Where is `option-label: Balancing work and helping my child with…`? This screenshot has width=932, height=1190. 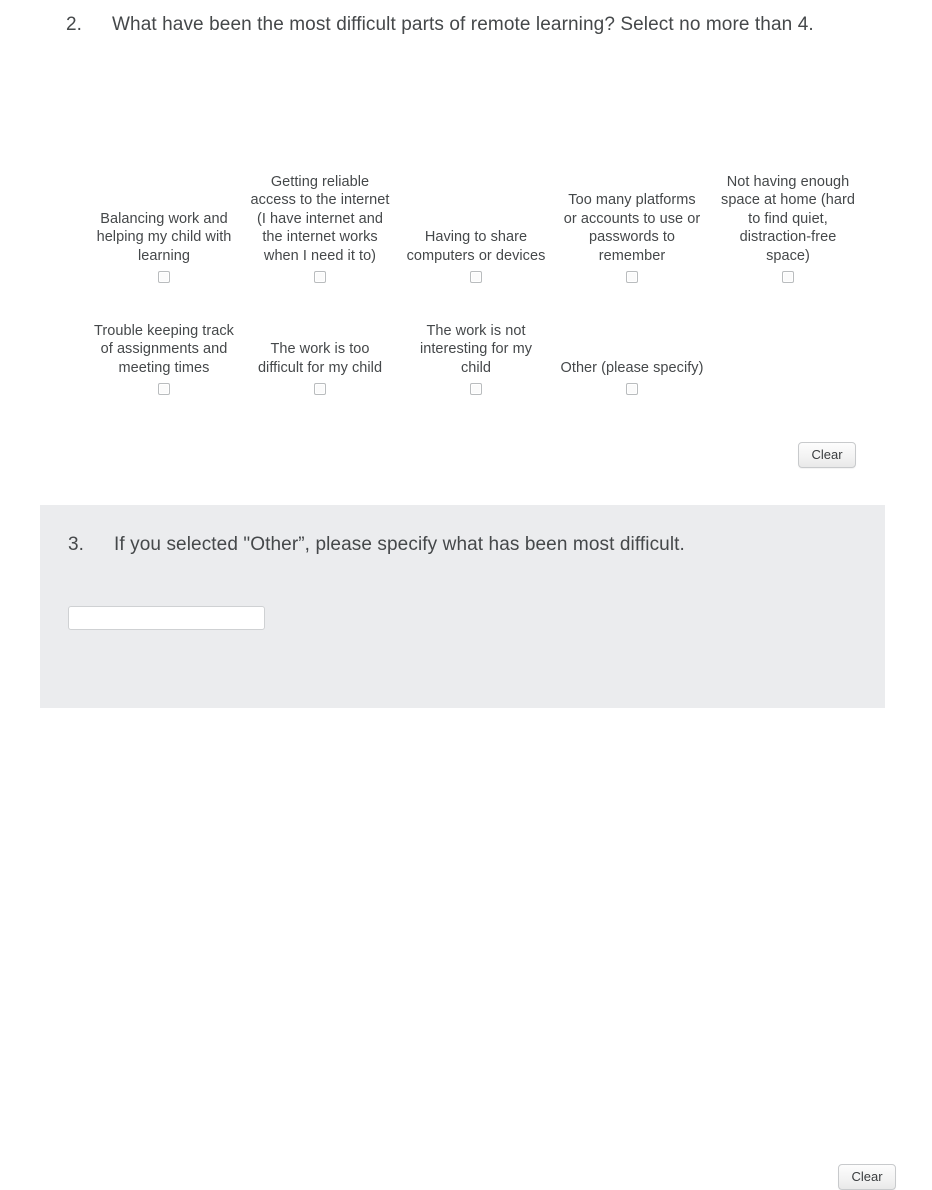
option-label: Balancing work and helping my child with… is located at coordinates (164, 237).